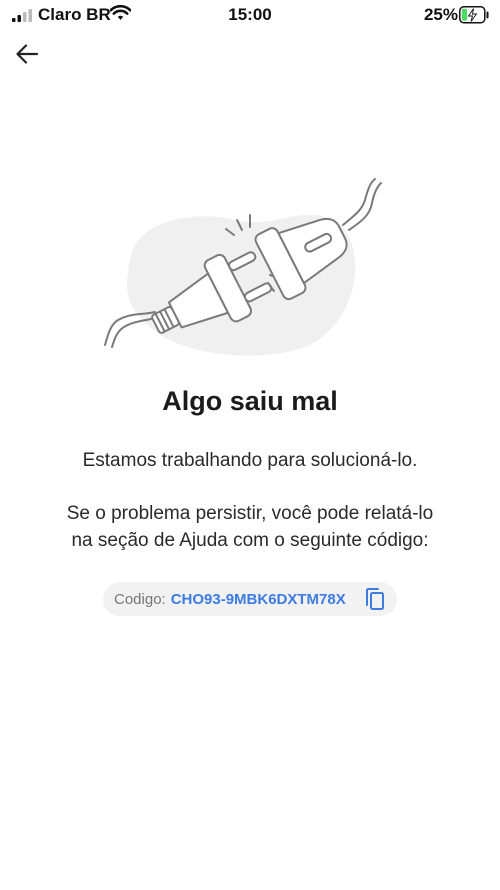 Image resolution: width=500 pixels, height=890 pixels. I want to click on error-code: CHO93-9MBK6DXTM78X, so click(258, 599).